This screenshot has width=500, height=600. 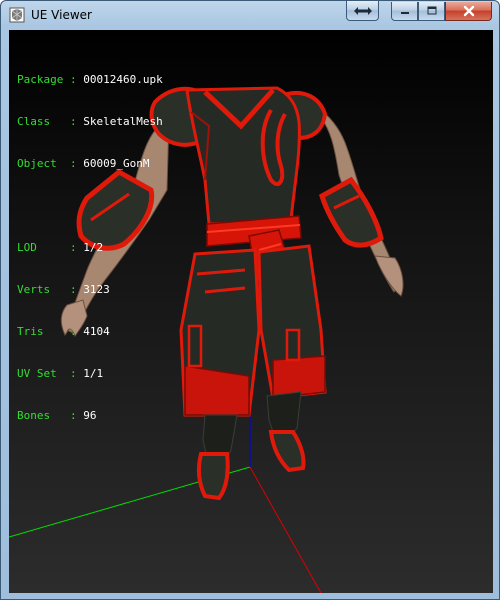 I want to click on info-label: Object :, so click(x=50, y=163).